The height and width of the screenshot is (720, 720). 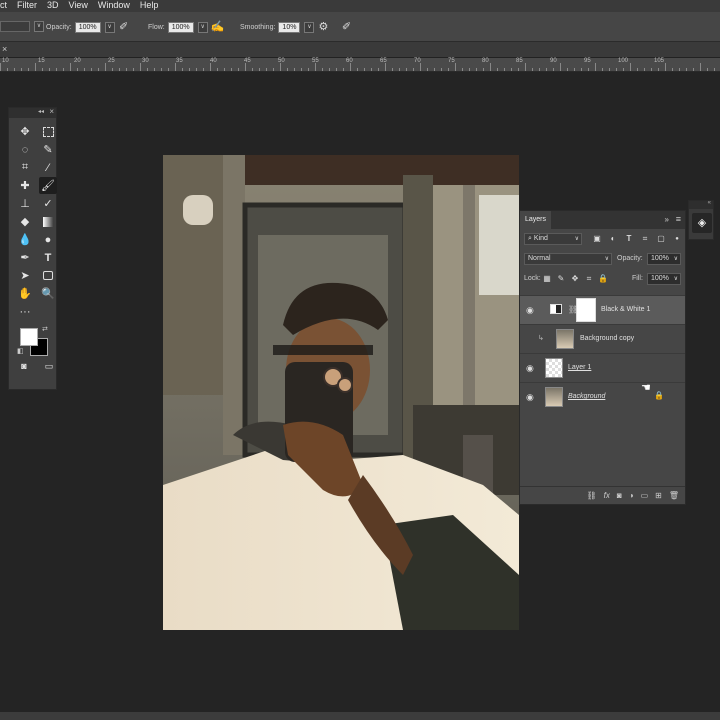 What do you see at coordinates (48, 131) in the screenshot?
I see `marquee-tool-icon` at bounding box center [48, 131].